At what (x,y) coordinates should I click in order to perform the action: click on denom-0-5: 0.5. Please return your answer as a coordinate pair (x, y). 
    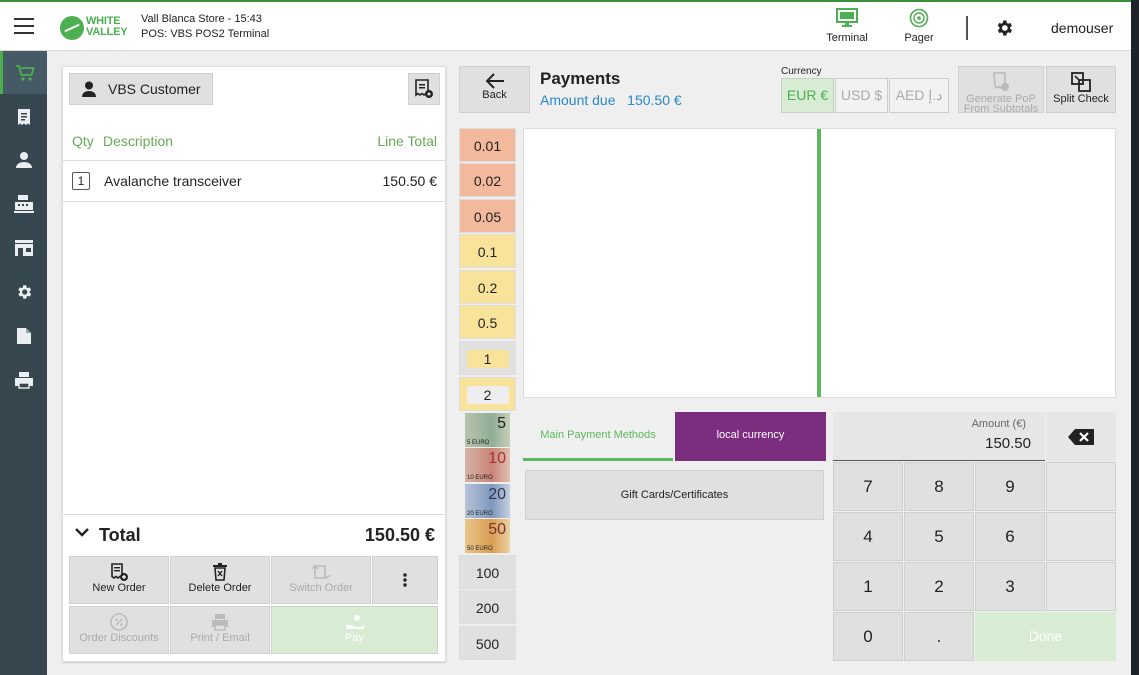
    Looking at the image, I should click on (487, 322).